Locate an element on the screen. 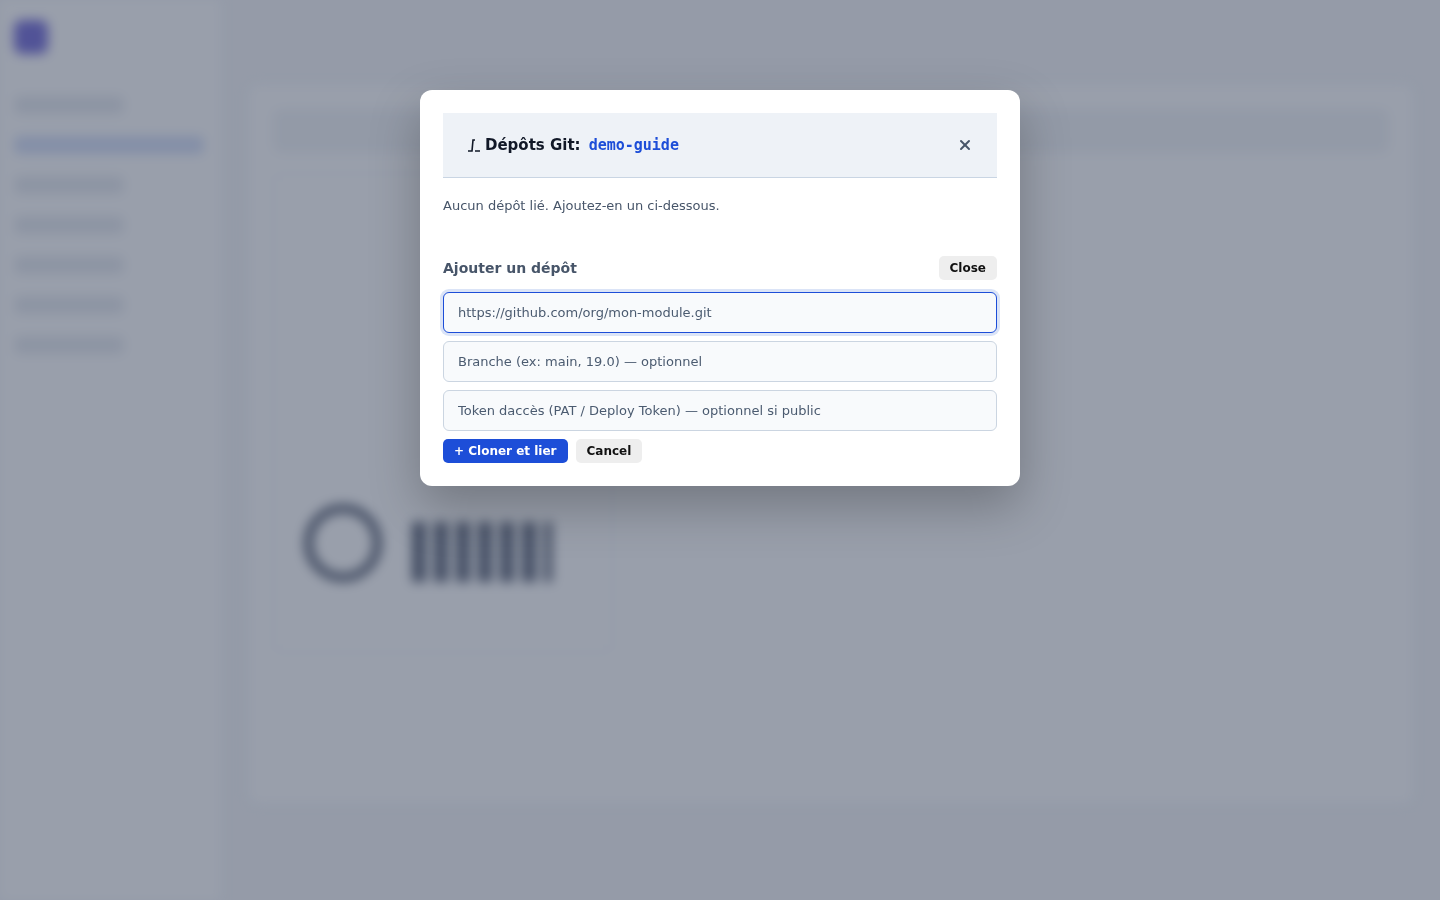 This screenshot has height=900, width=1440. repo-name: demo-guide is located at coordinates (633, 145).